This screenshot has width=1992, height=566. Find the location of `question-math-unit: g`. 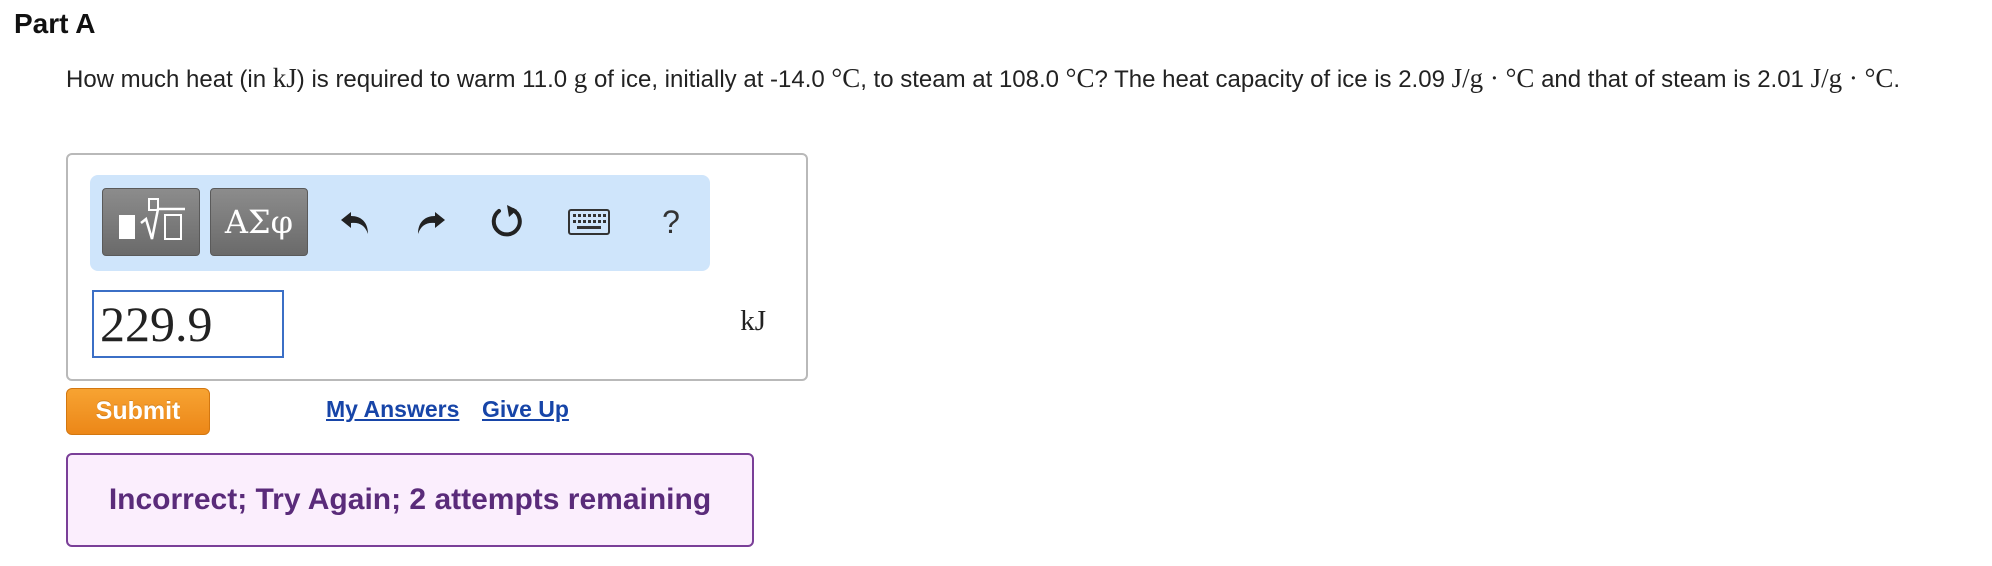

question-math-unit: g is located at coordinates (580, 78).